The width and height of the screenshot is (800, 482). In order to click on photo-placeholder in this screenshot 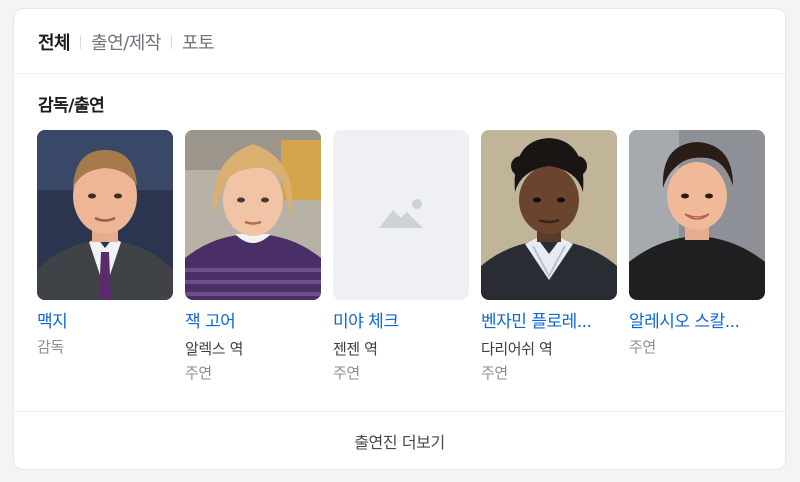, I will do `click(401, 215)`.